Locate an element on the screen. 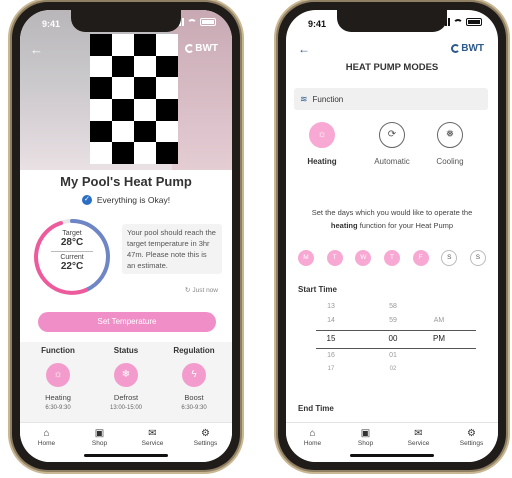  mode-automatic: ⟳ Automatic is located at coordinates (392, 144).